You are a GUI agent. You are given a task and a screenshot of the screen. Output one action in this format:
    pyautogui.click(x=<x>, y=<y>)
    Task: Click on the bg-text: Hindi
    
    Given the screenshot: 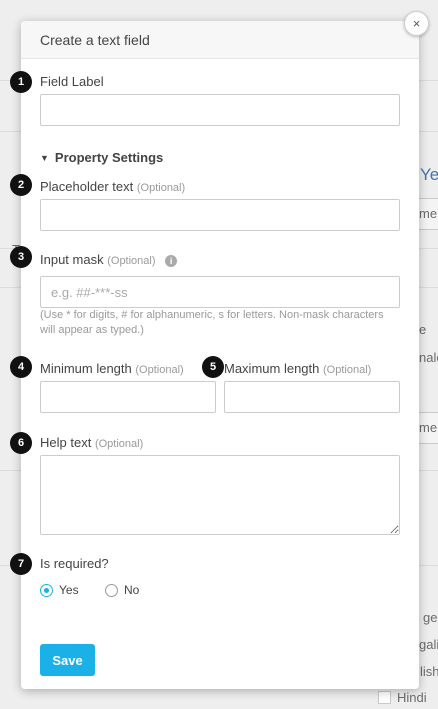 What is the action you would take?
    pyautogui.click(x=412, y=697)
    